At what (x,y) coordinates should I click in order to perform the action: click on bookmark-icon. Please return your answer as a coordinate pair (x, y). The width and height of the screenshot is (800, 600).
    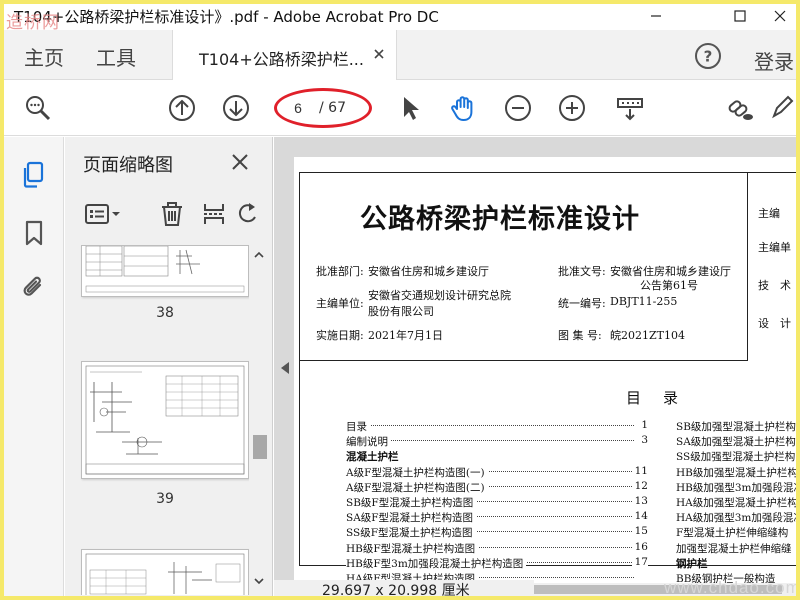
    Looking at the image, I should click on (34, 233).